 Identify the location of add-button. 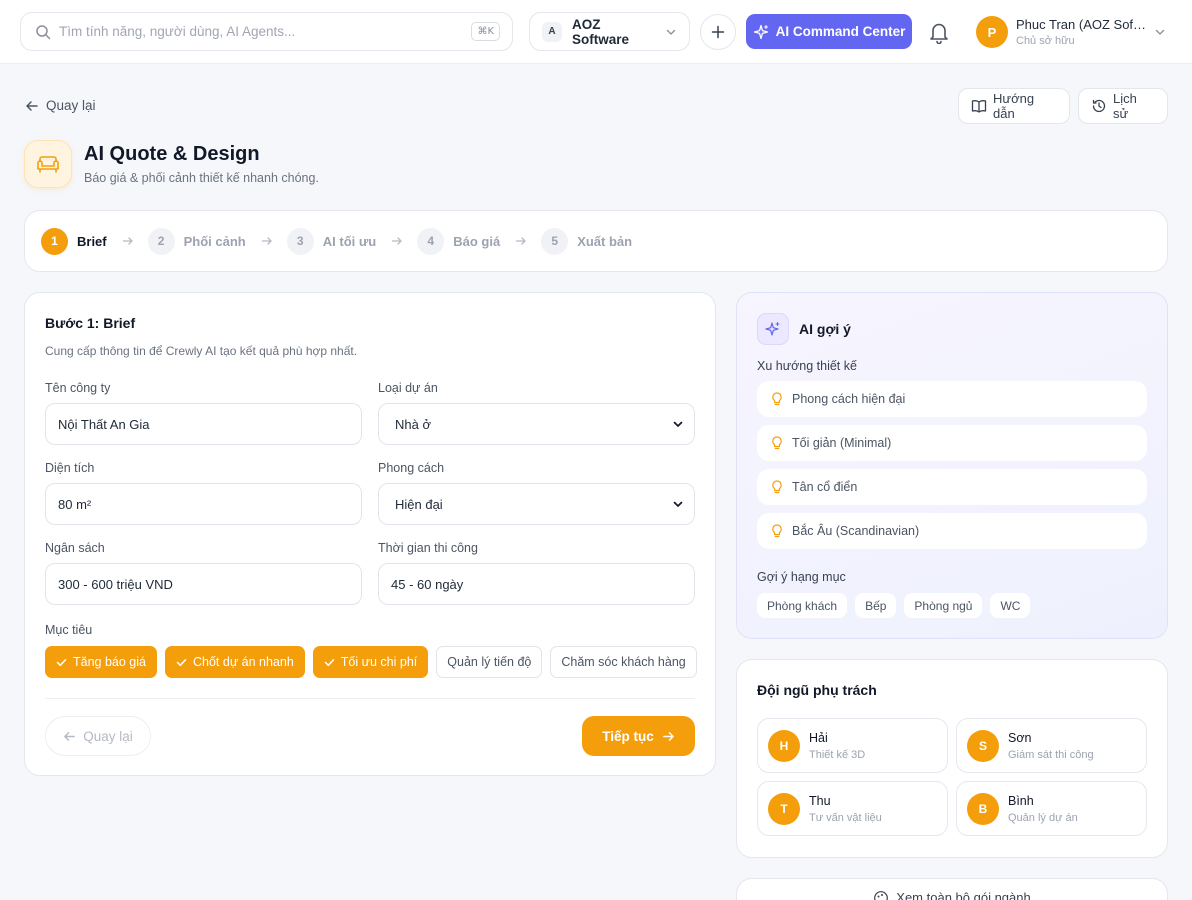
(718, 32).